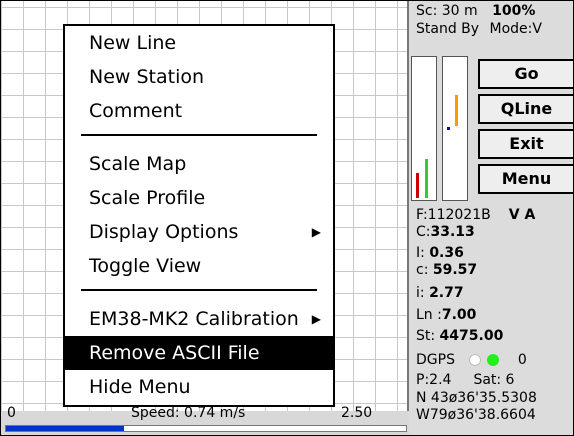 The image size is (574, 436). I want to click on menu-item-label: New Line, so click(133, 43).